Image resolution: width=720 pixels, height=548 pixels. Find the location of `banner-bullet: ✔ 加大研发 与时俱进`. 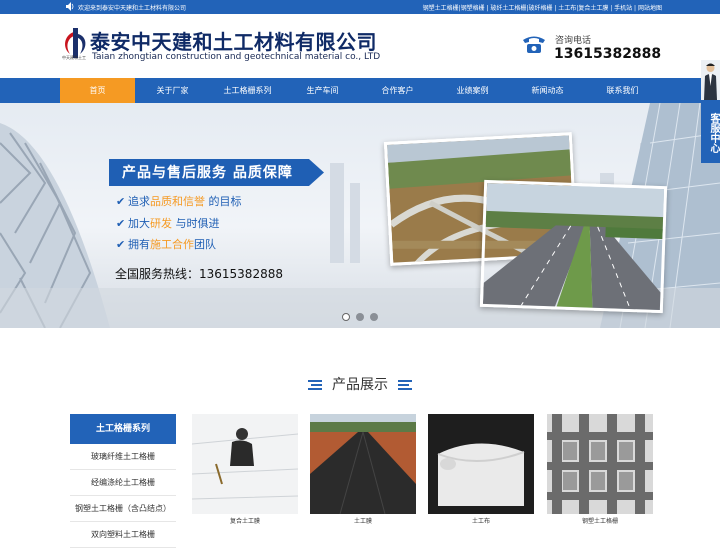

banner-bullet: ✔ 加大研发 与时俱进 is located at coordinates (168, 223).